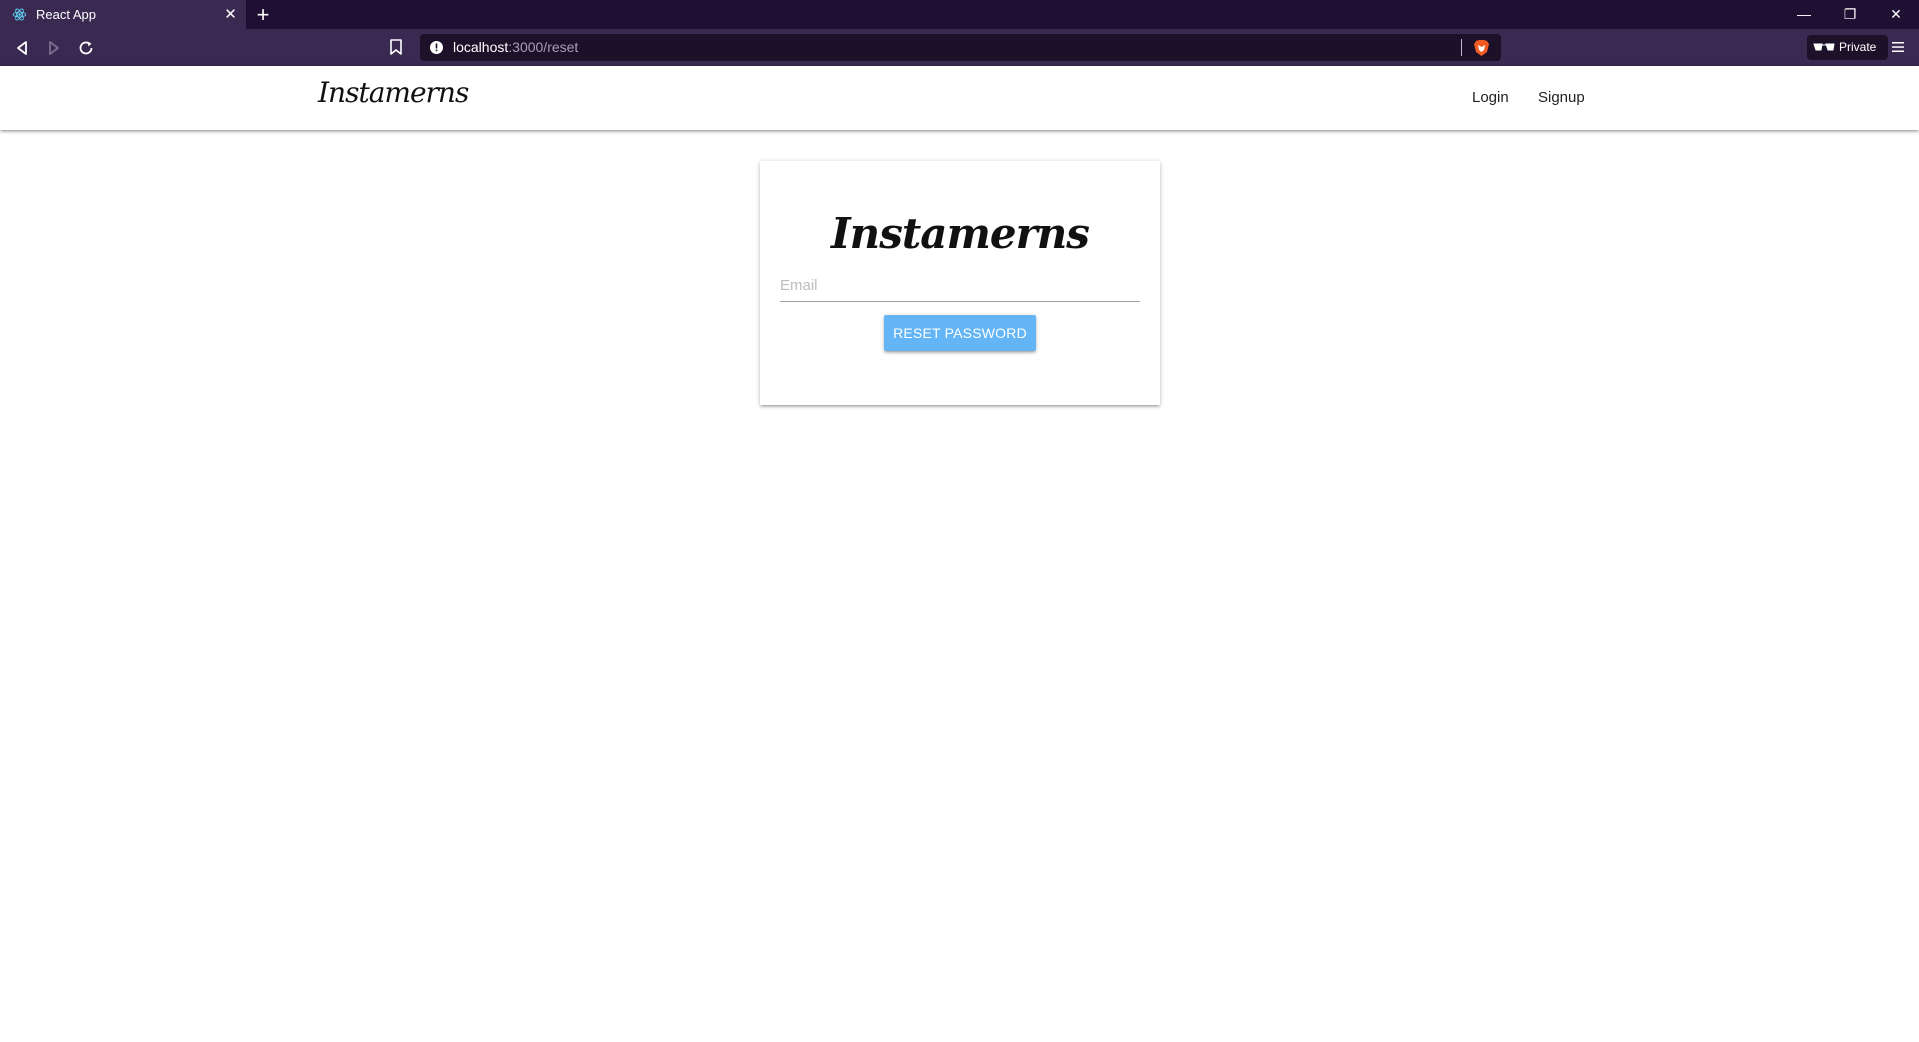 The image size is (1919, 1042). Describe the element at coordinates (123, 14) in the screenshot. I see `browser-tab: React App ✕` at that location.